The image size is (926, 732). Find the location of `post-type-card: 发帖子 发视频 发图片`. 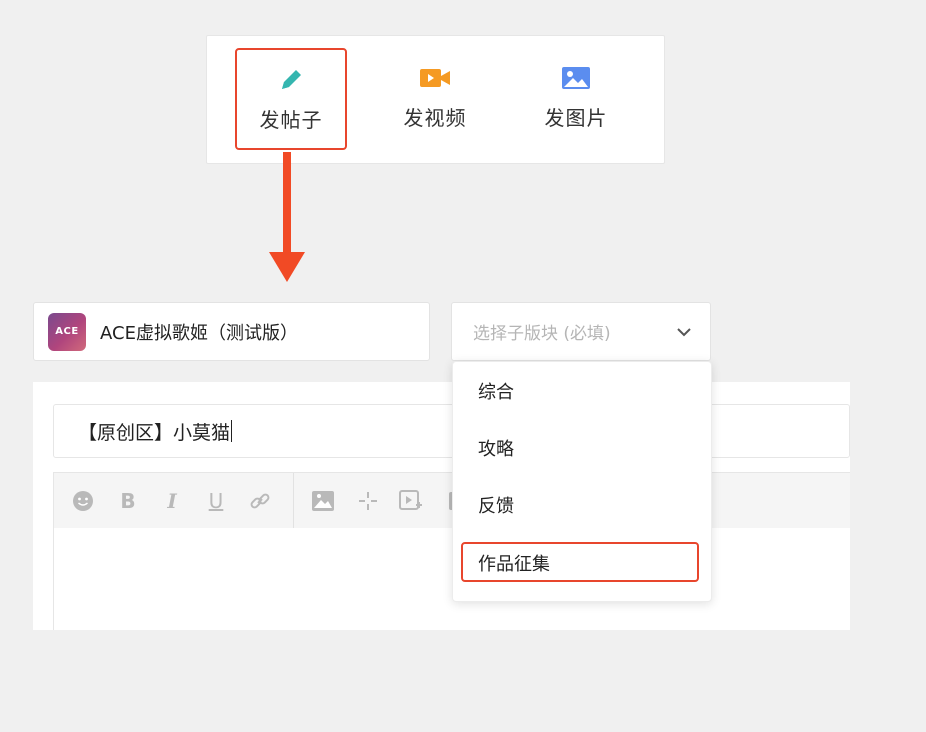

post-type-card: 发帖子 发视频 发图片 is located at coordinates (435, 99).